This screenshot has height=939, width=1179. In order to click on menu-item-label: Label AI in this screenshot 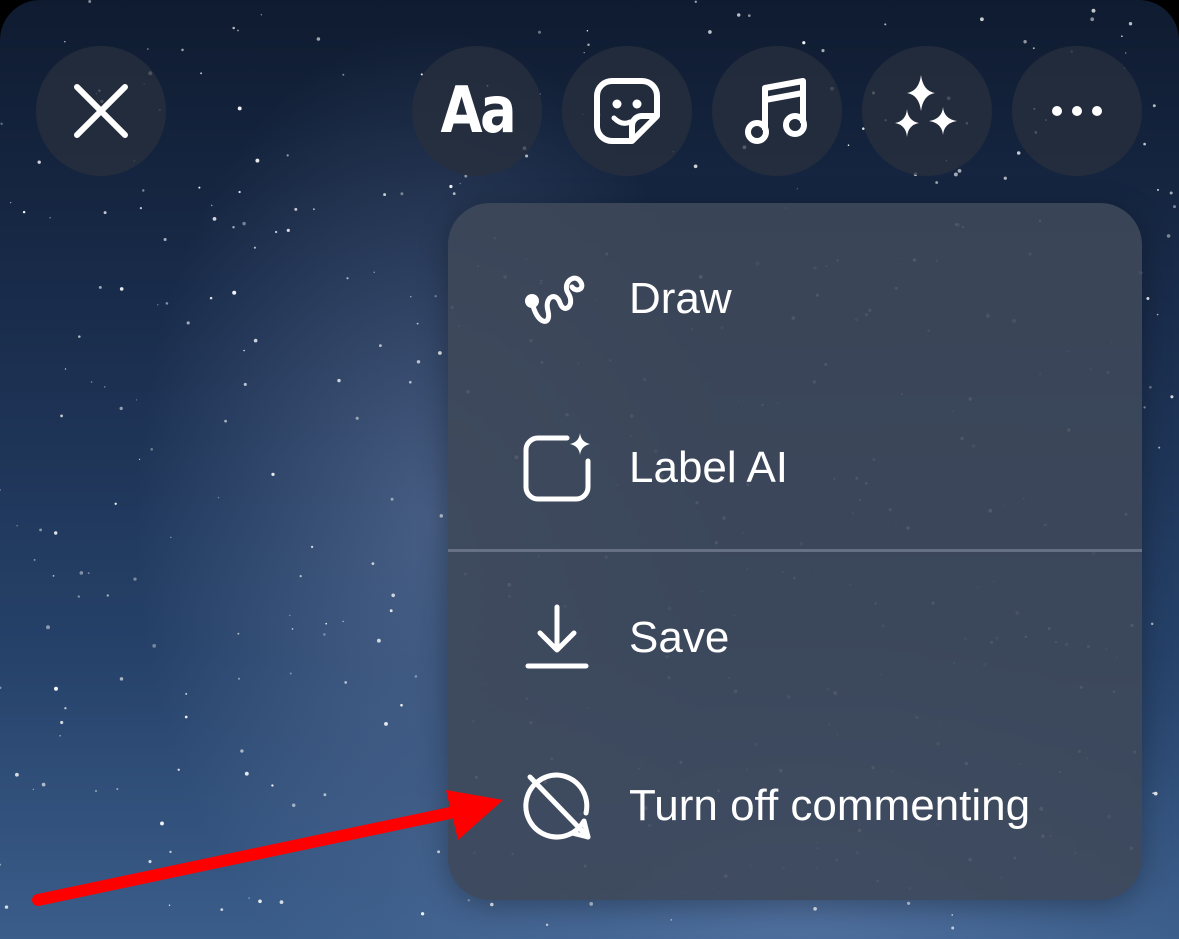, I will do `click(709, 467)`.